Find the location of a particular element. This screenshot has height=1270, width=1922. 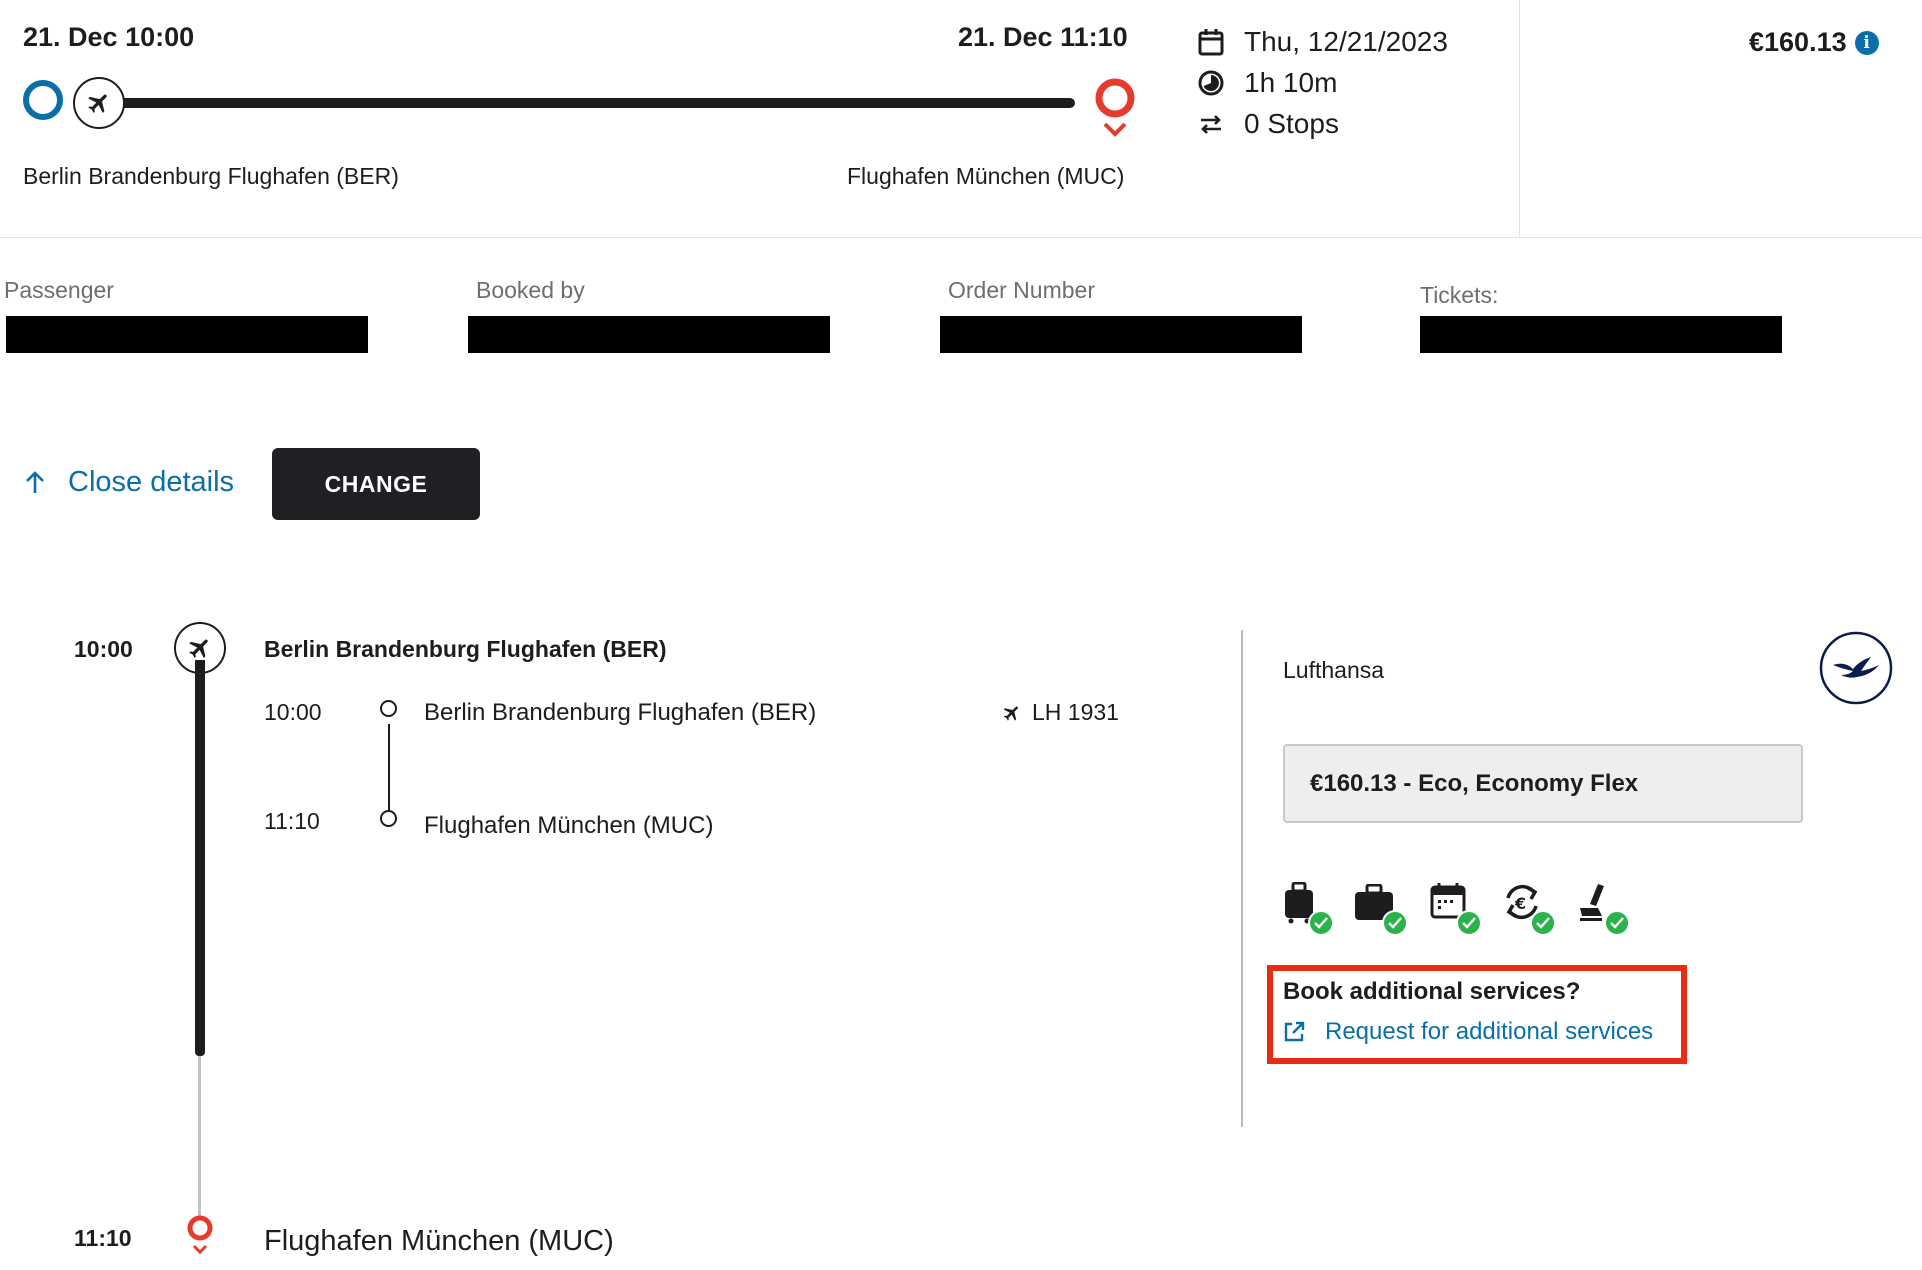

total-price: €160.13 is located at coordinates (1798, 42).